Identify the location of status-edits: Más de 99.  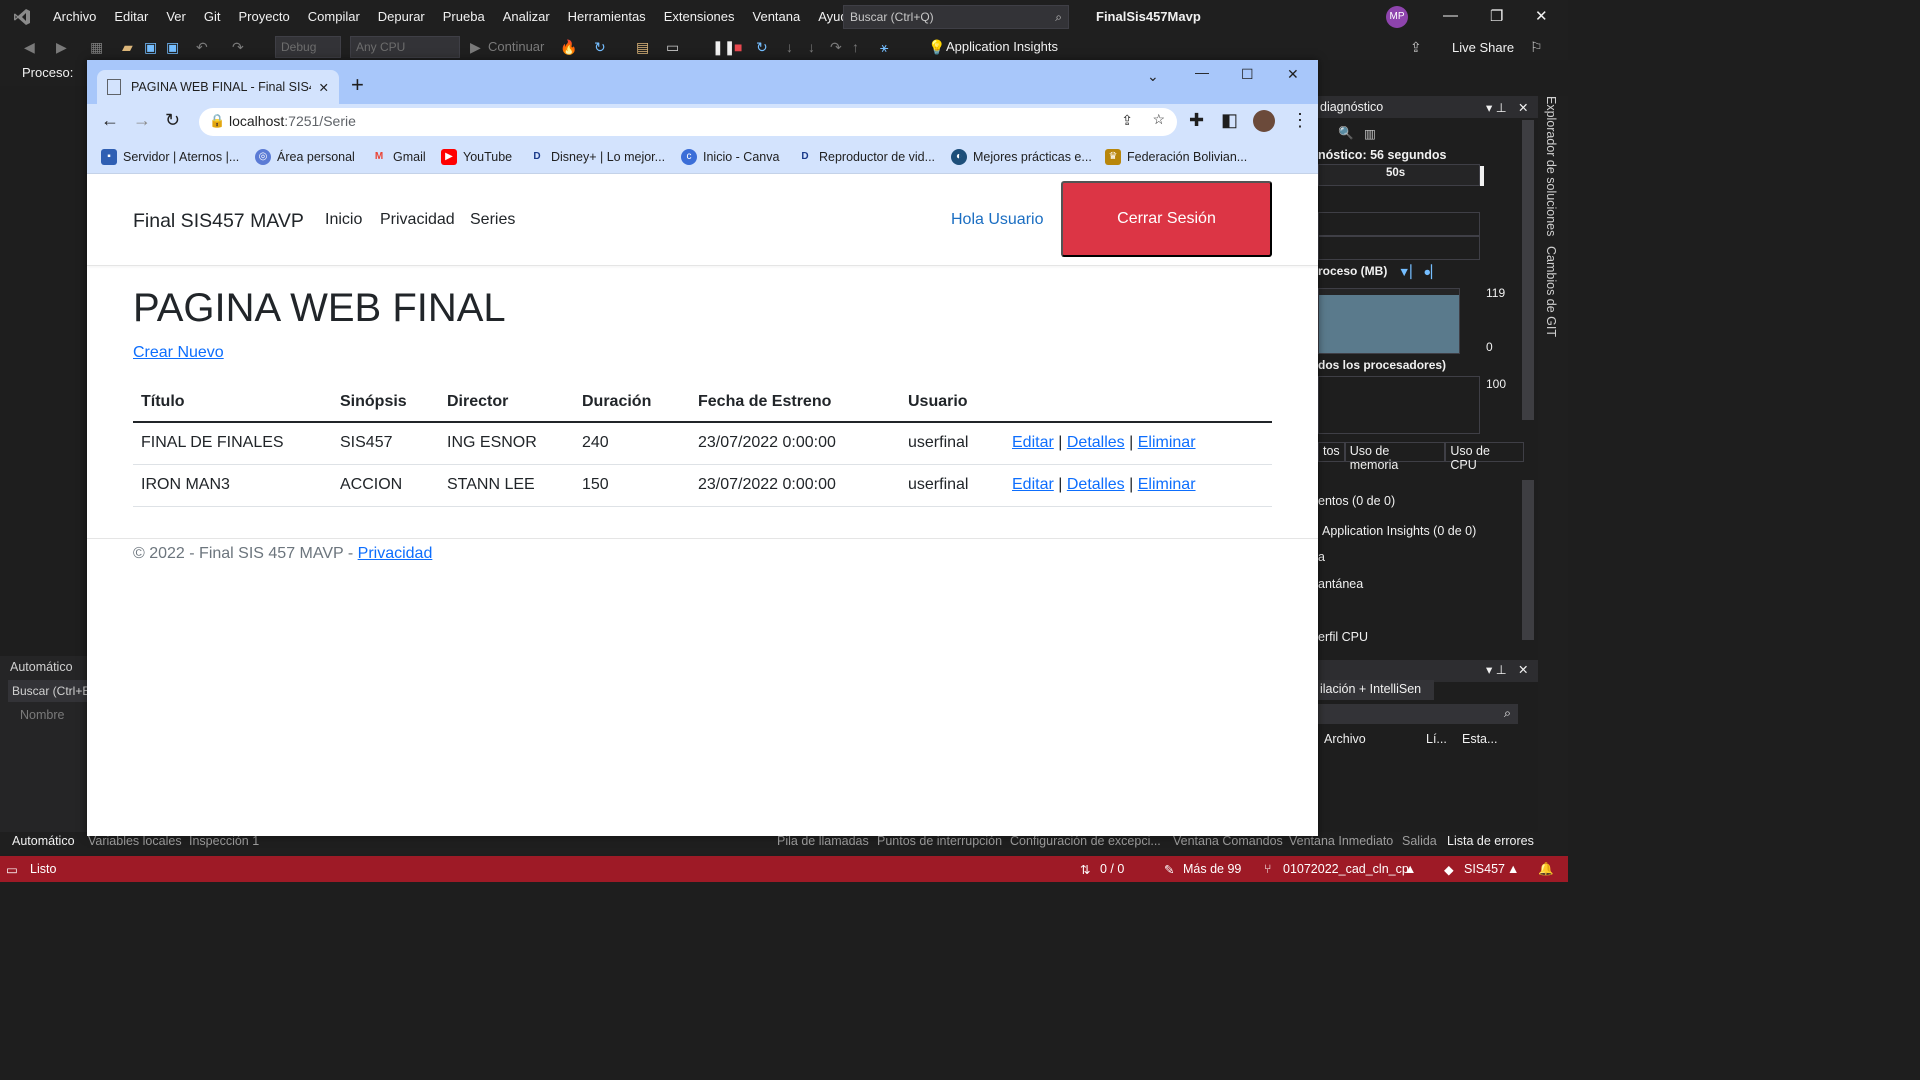
(1212, 869).